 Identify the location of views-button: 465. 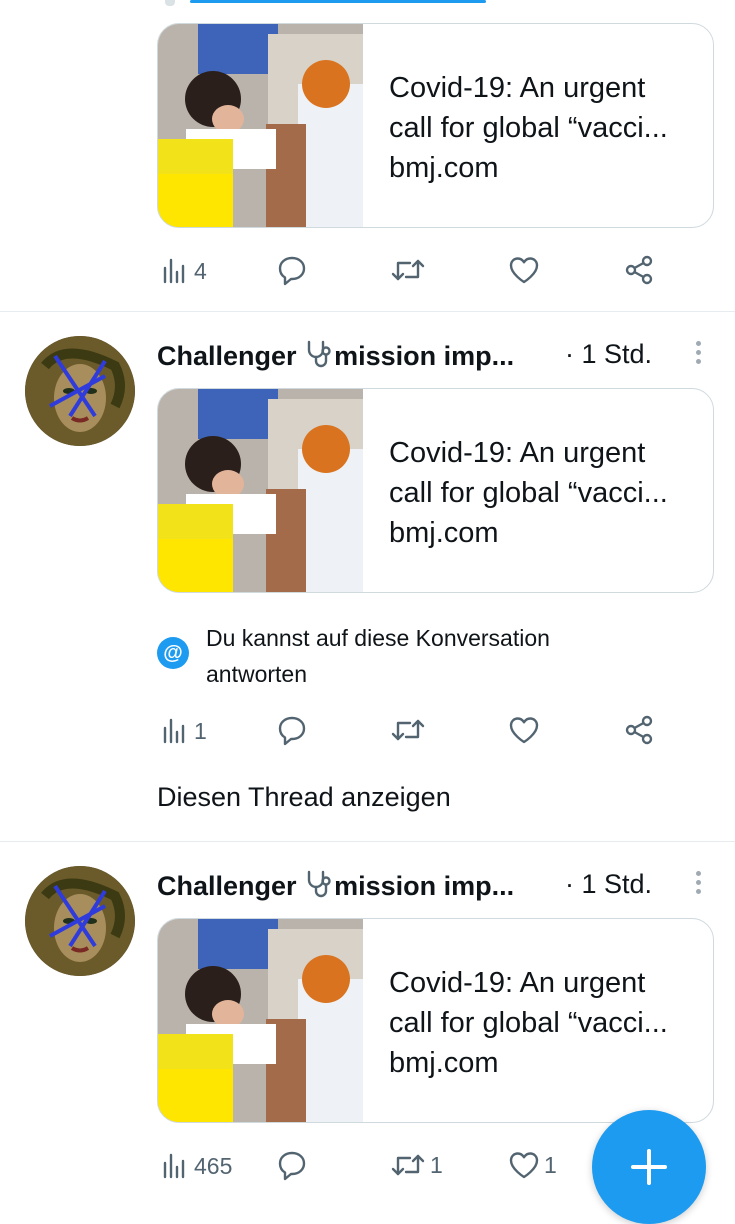
(196, 1166).